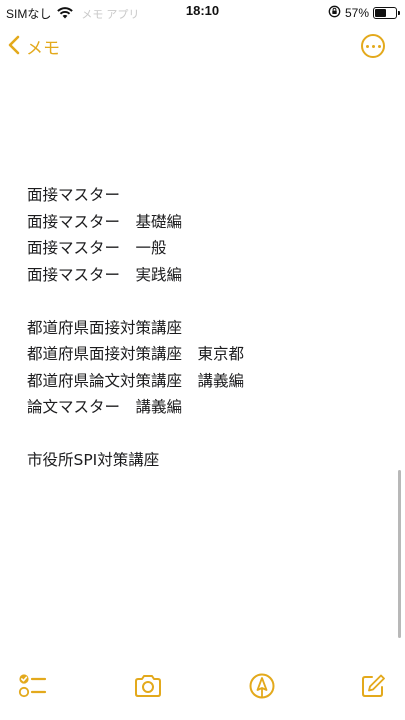  What do you see at coordinates (202, 12) in the screenshot?
I see `status-bar: SIMなし メモ アプリ 18:10 57%` at bounding box center [202, 12].